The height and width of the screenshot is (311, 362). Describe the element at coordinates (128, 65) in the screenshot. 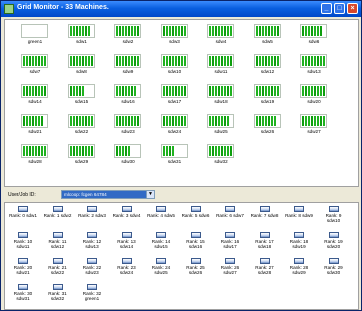

I see `host-tile: sdw9` at that location.